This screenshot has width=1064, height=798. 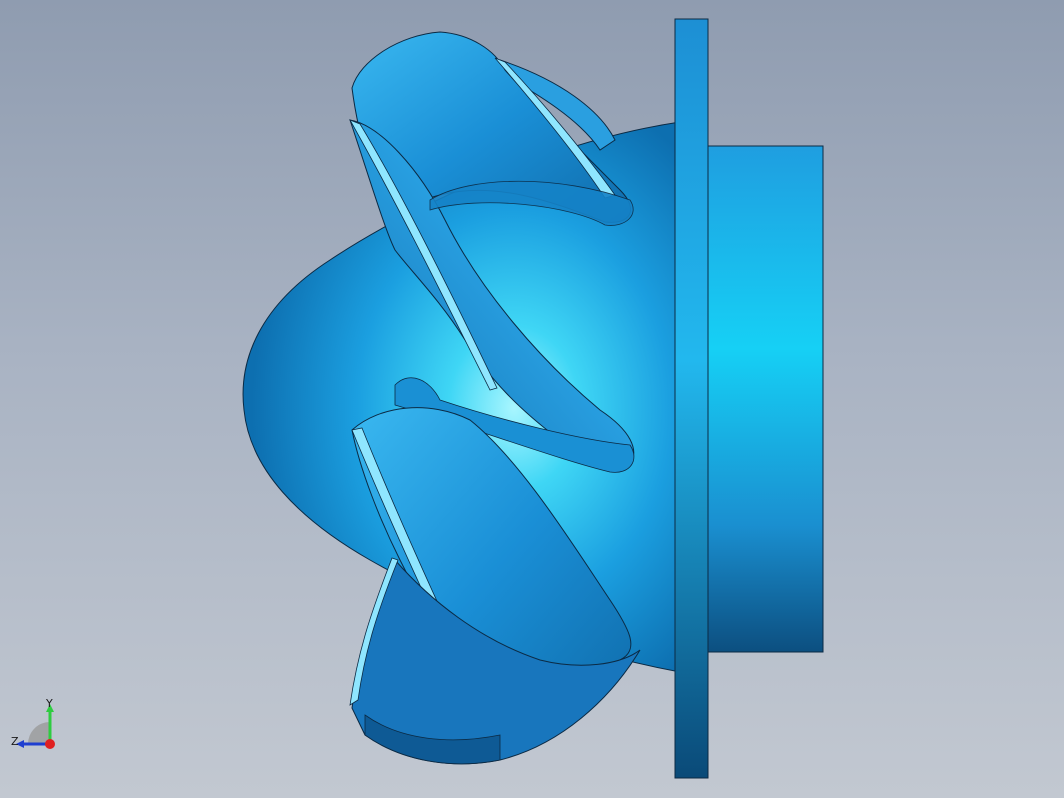 I want to click on flange-plate, so click(x=691, y=398).